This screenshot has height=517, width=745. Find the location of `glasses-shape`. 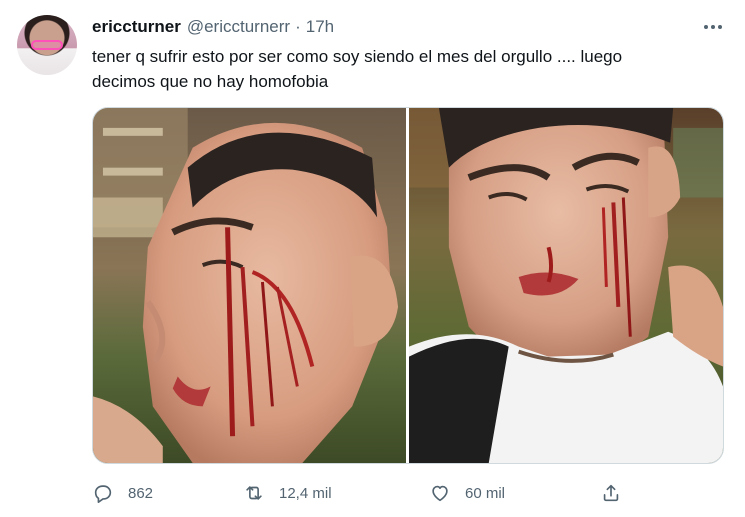

glasses-shape is located at coordinates (47, 45).